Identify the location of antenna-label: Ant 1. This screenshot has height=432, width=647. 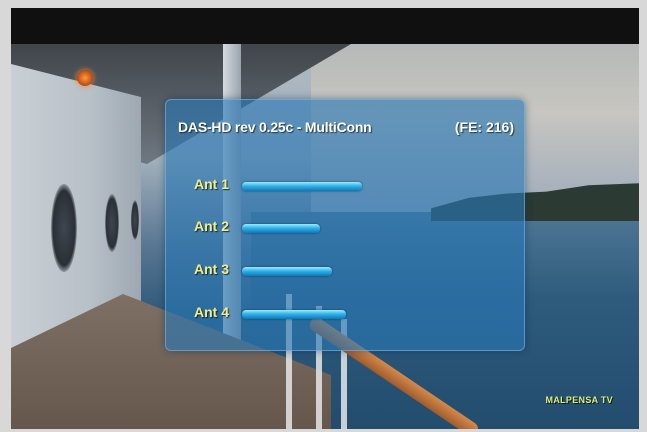
(211, 184).